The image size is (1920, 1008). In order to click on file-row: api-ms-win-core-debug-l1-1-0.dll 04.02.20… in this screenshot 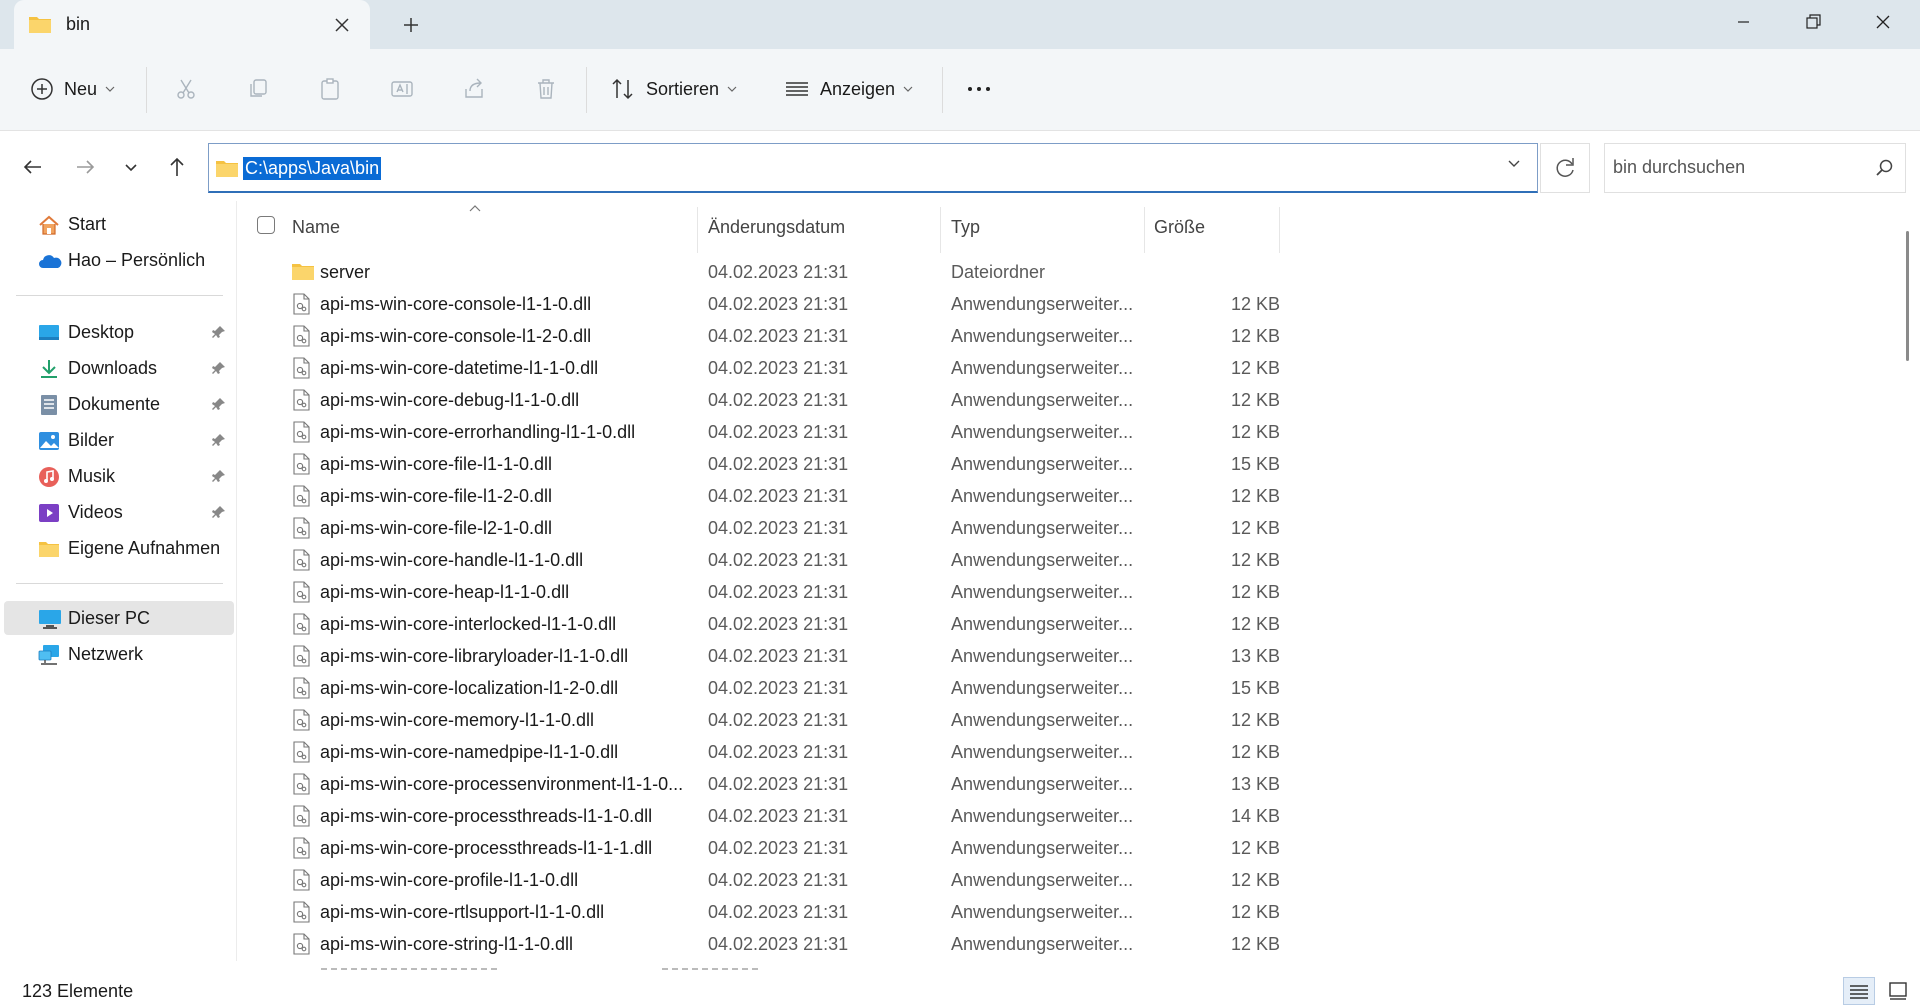, I will do `click(762, 400)`.